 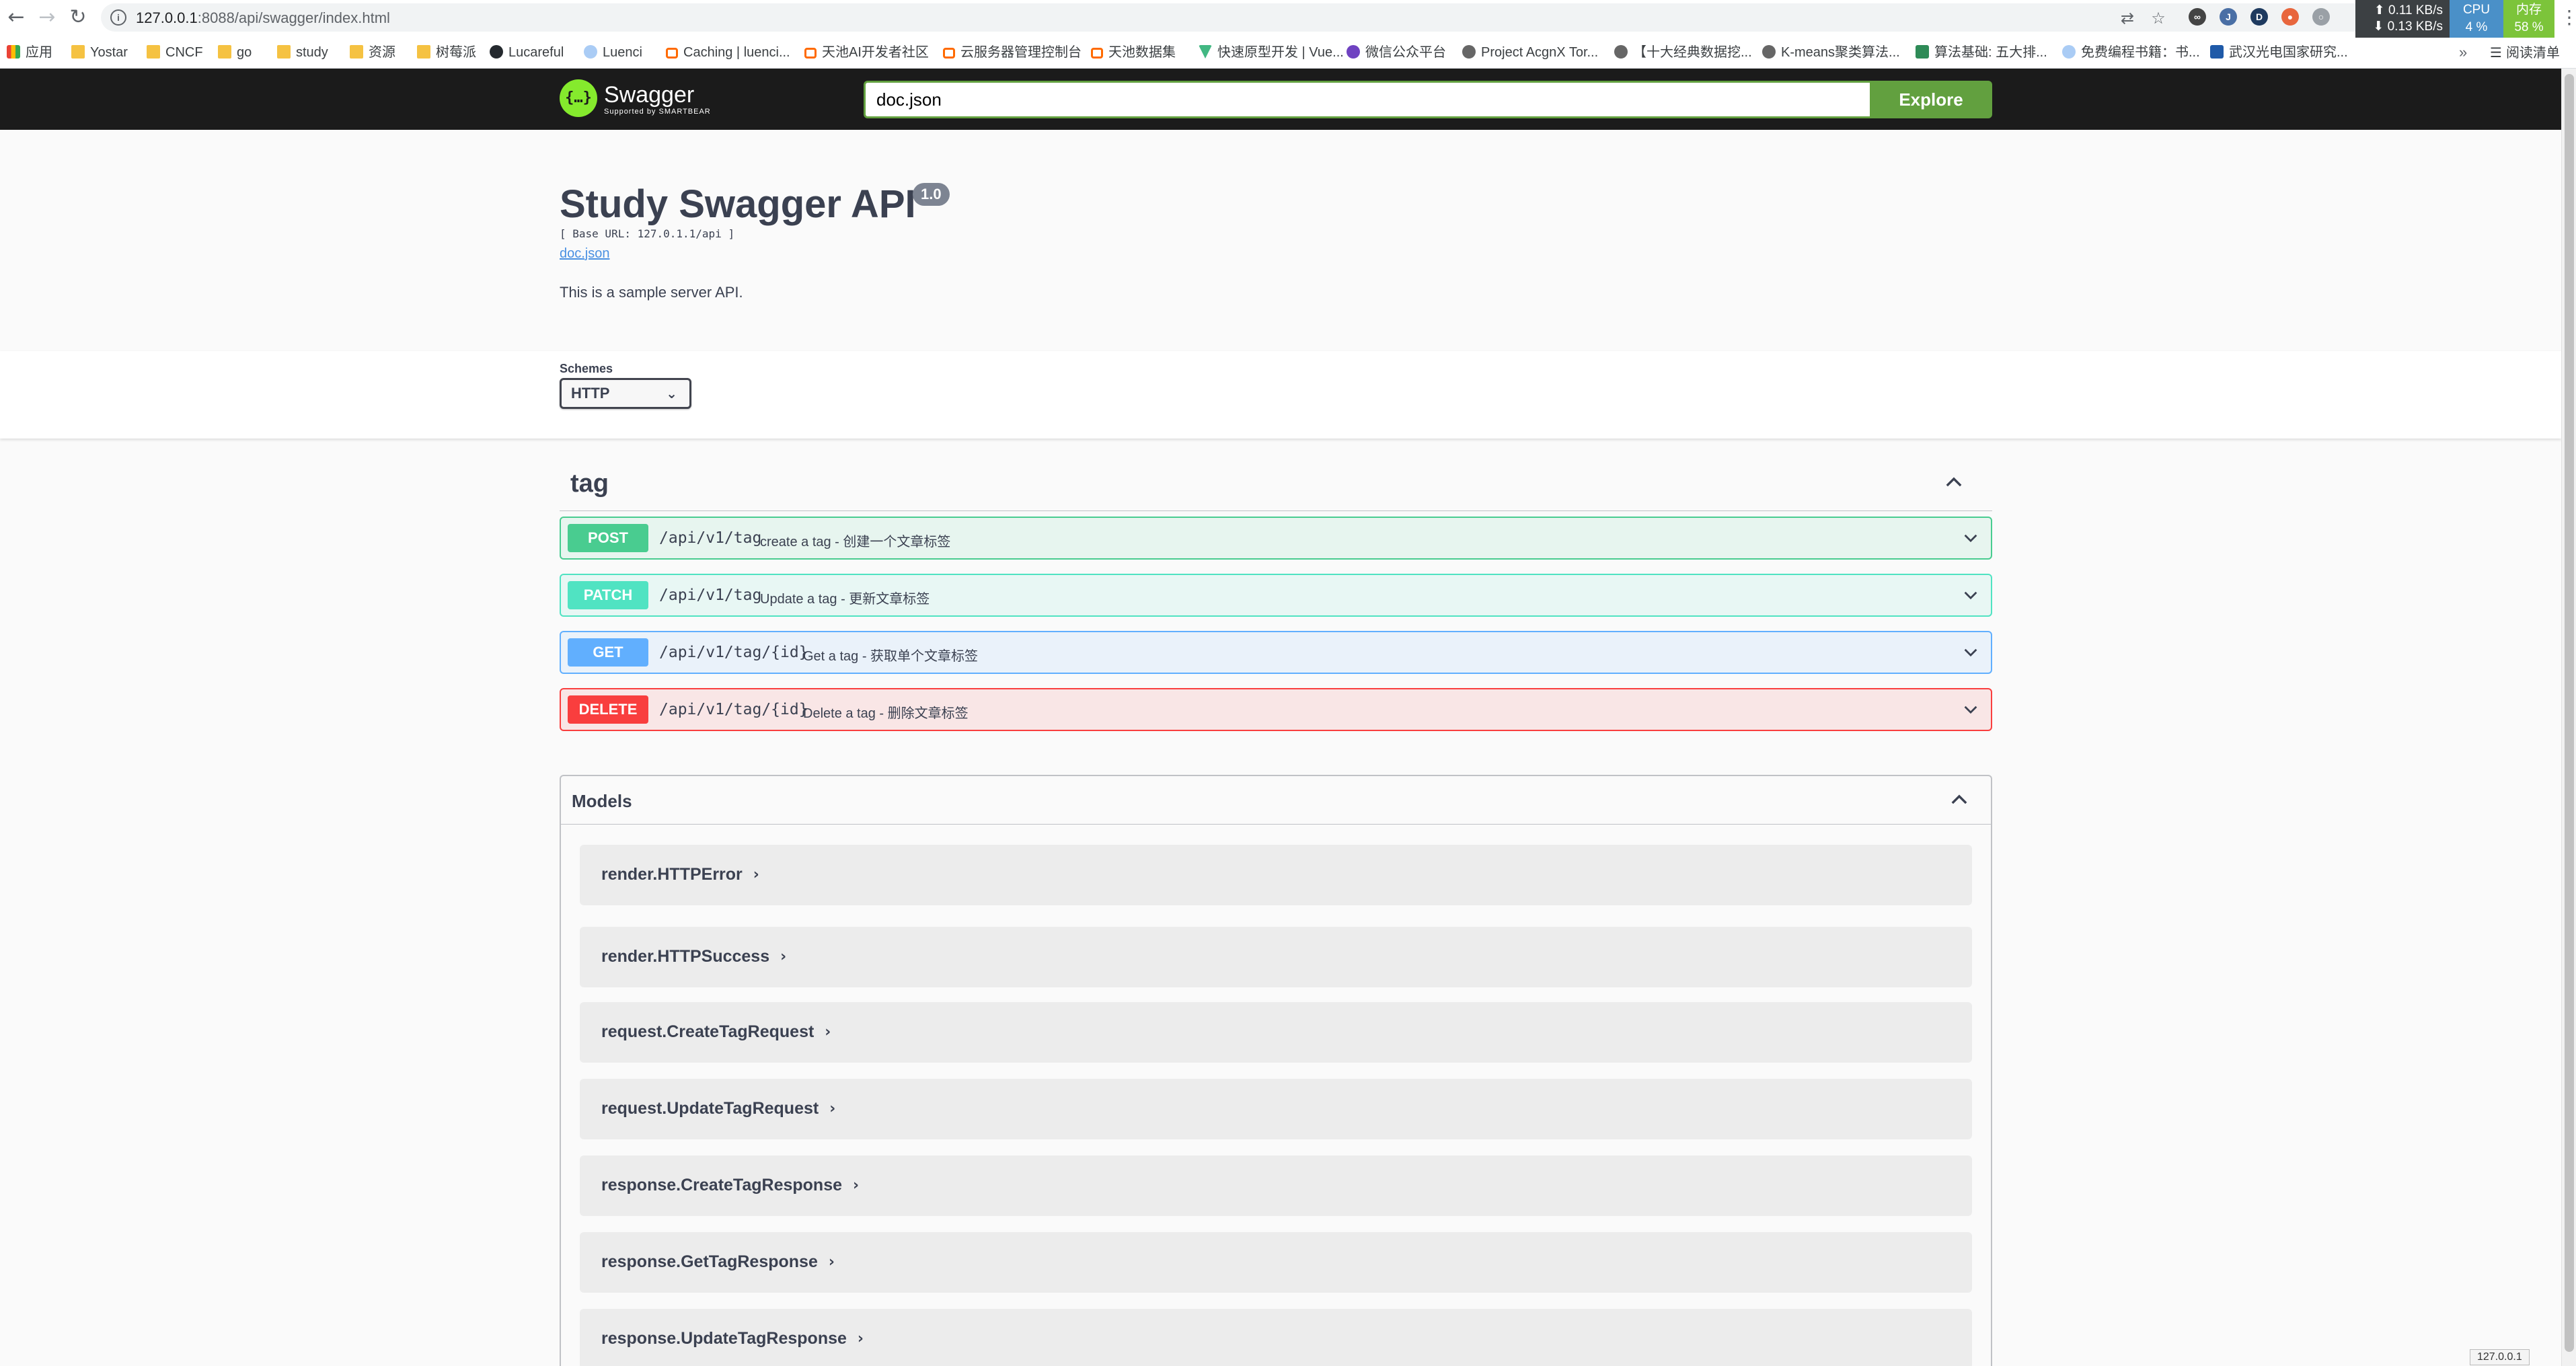 What do you see at coordinates (1931, 100) in the screenshot?
I see `explore-button: Explore` at bounding box center [1931, 100].